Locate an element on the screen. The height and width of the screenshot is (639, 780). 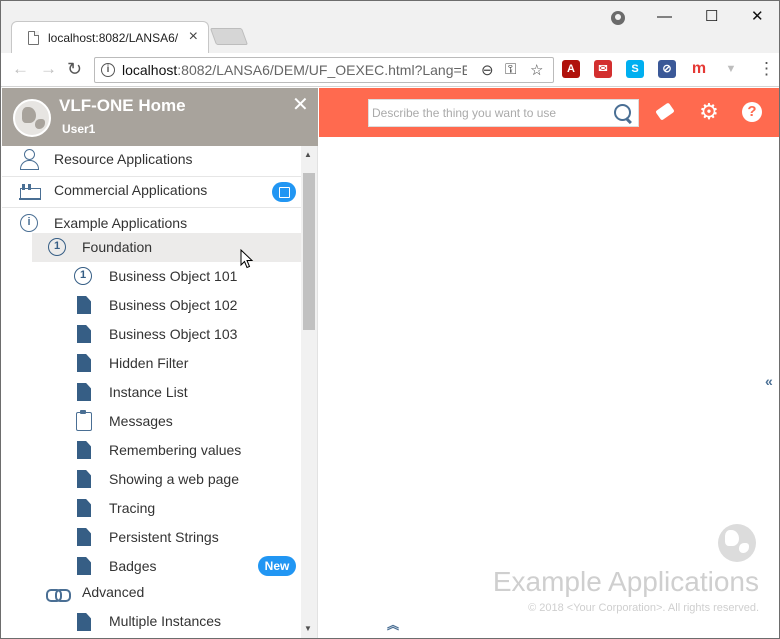
browser-tab: localhost:8082/LANSA6/ × is located at coordinates (110, 37).